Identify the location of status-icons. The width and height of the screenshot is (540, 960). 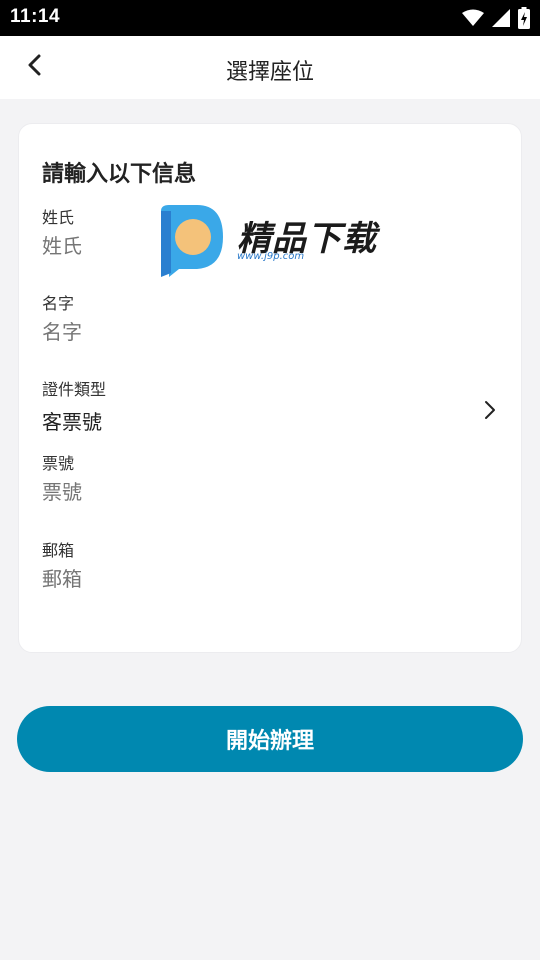
(496, 20).